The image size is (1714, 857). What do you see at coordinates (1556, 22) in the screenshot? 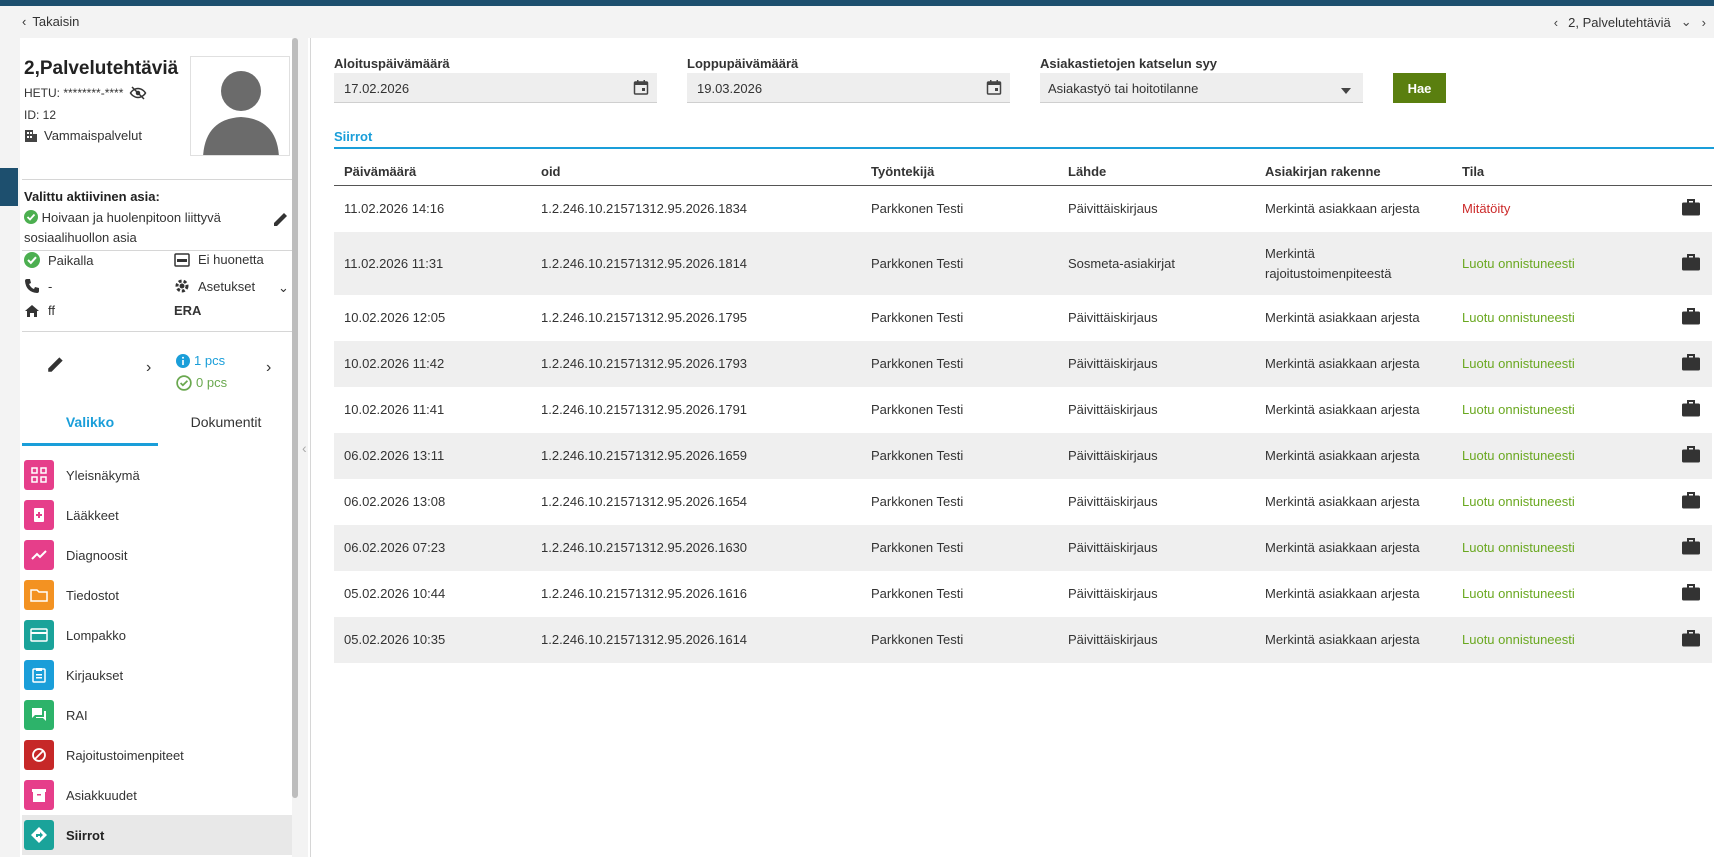
I see `chevron-left-icon: ‹` at bounding box center [1556, 22].